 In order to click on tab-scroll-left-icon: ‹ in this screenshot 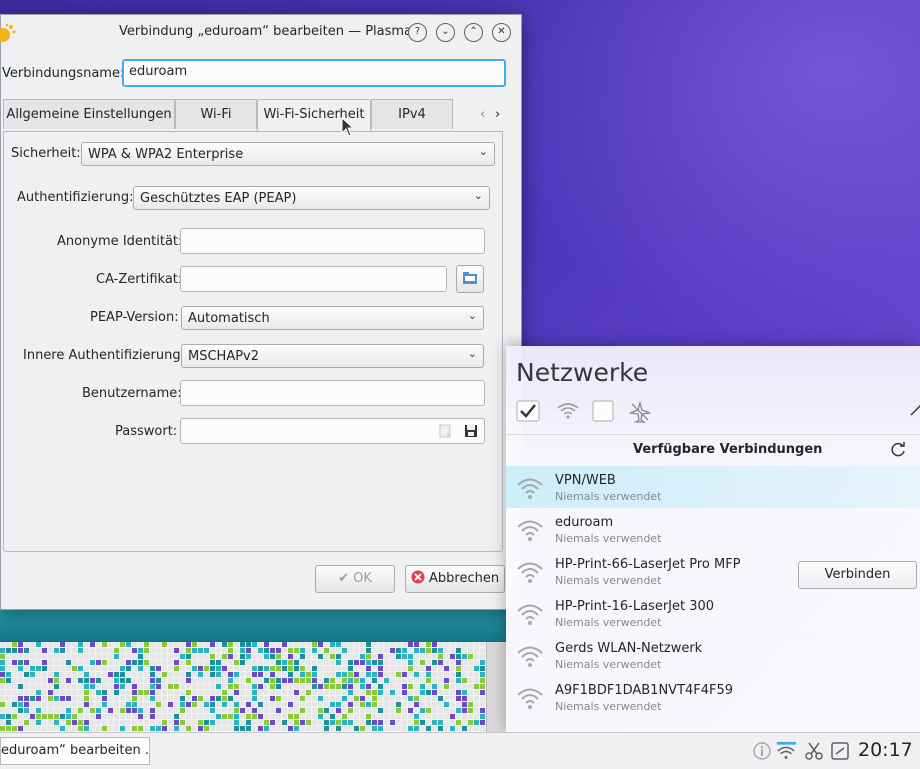, I will do `click(482, 114)`.